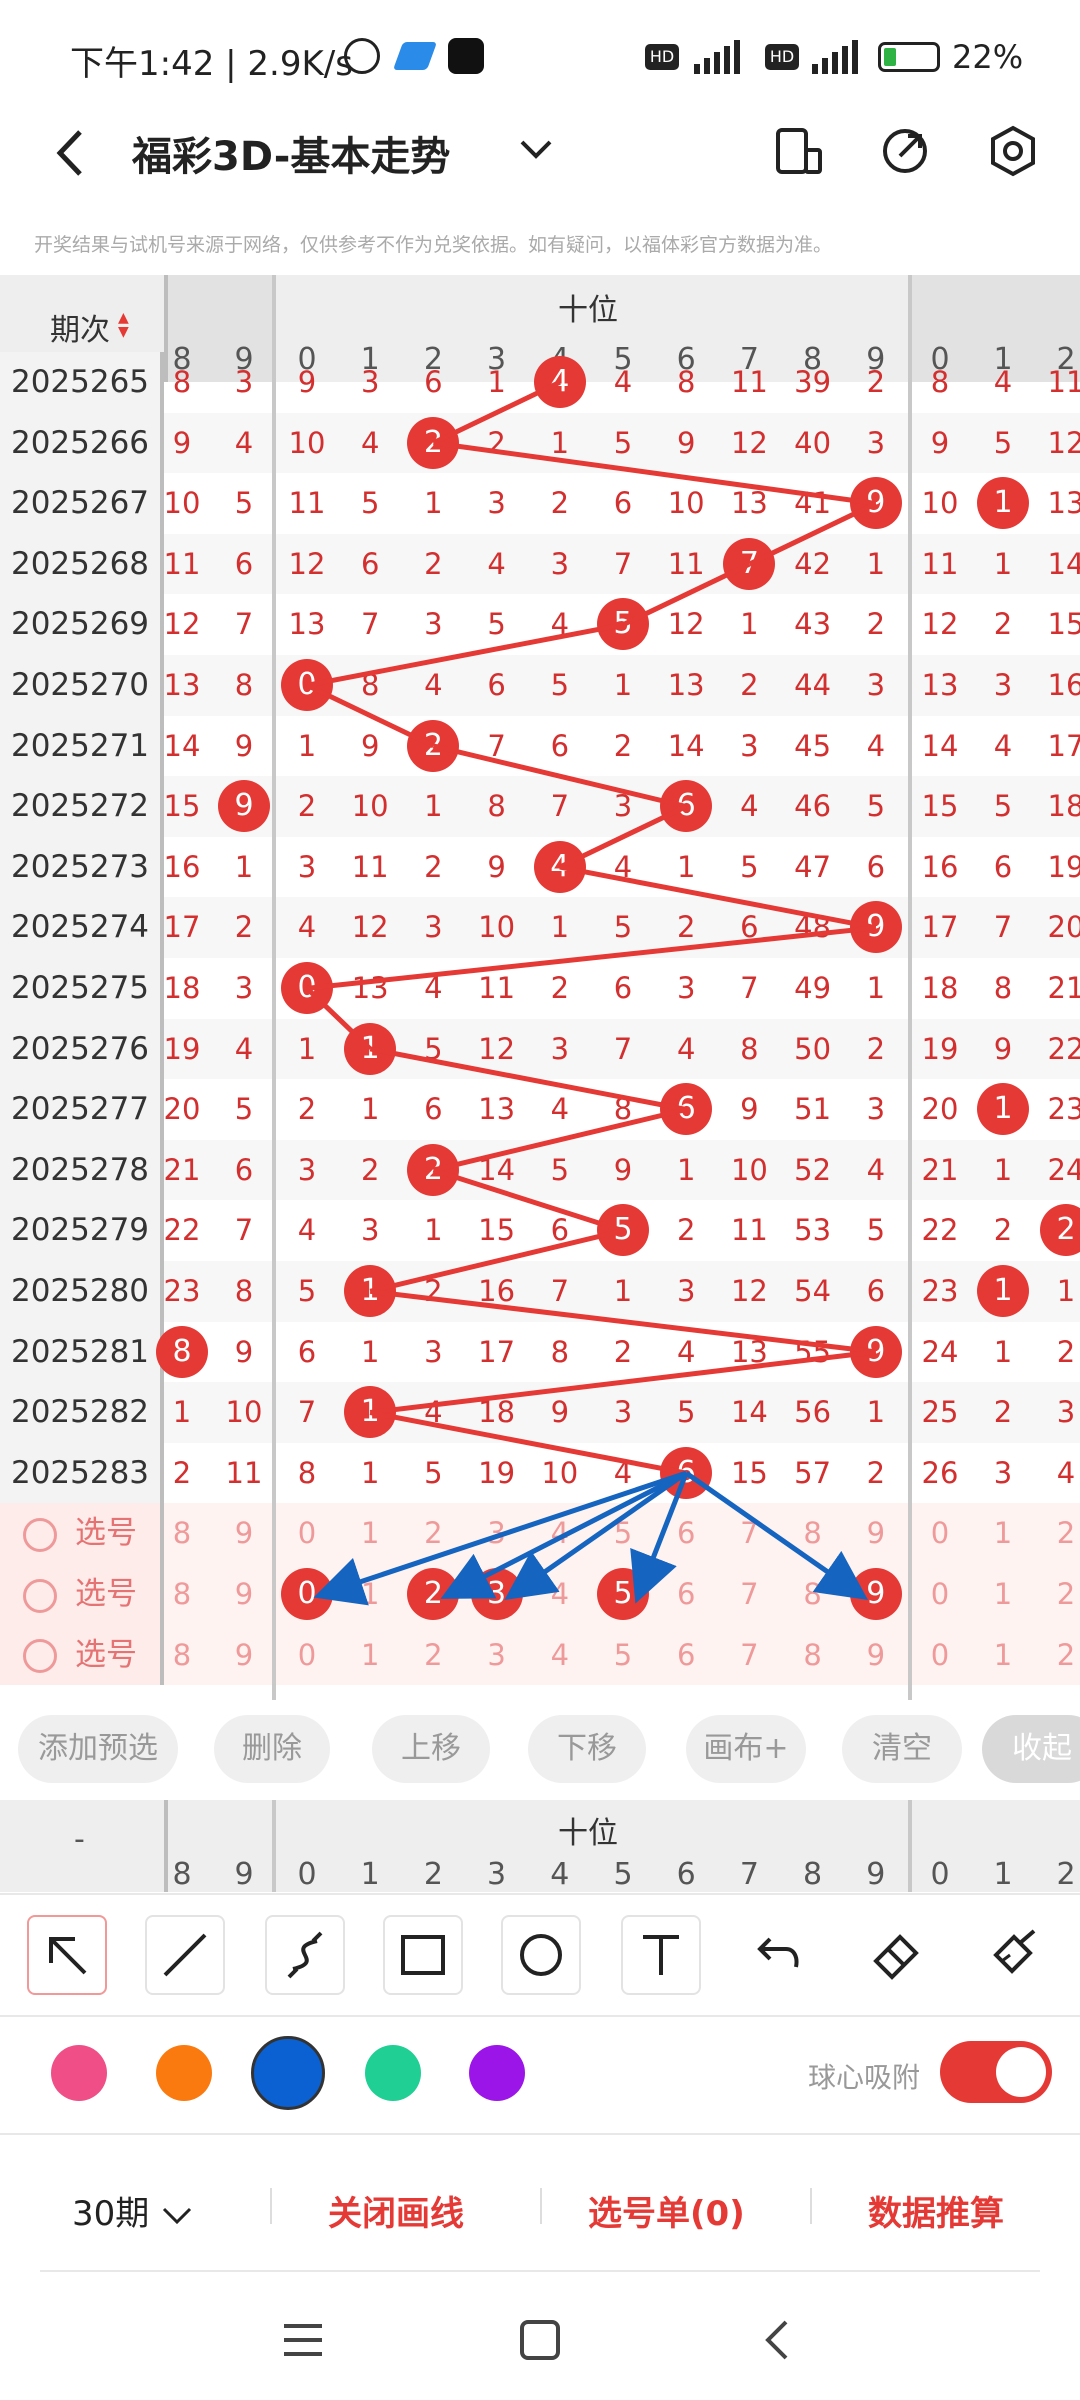 This screenshot has height=2400, width=1080. Describe the element at coordinates (778, 2340) in the screenshot. I see `back-nav-button` at that location.